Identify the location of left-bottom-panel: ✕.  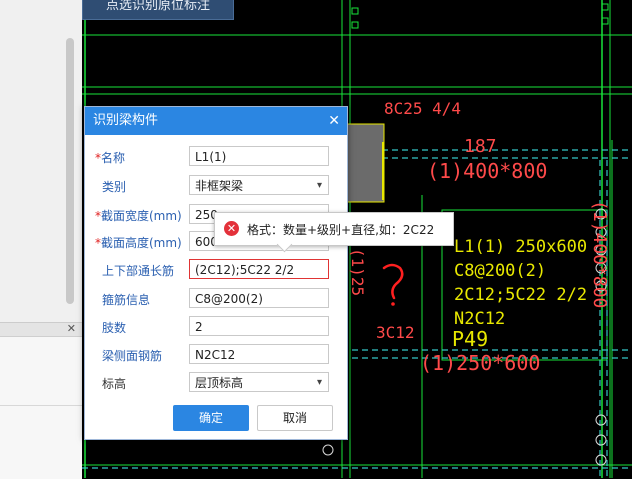
(41, 400).